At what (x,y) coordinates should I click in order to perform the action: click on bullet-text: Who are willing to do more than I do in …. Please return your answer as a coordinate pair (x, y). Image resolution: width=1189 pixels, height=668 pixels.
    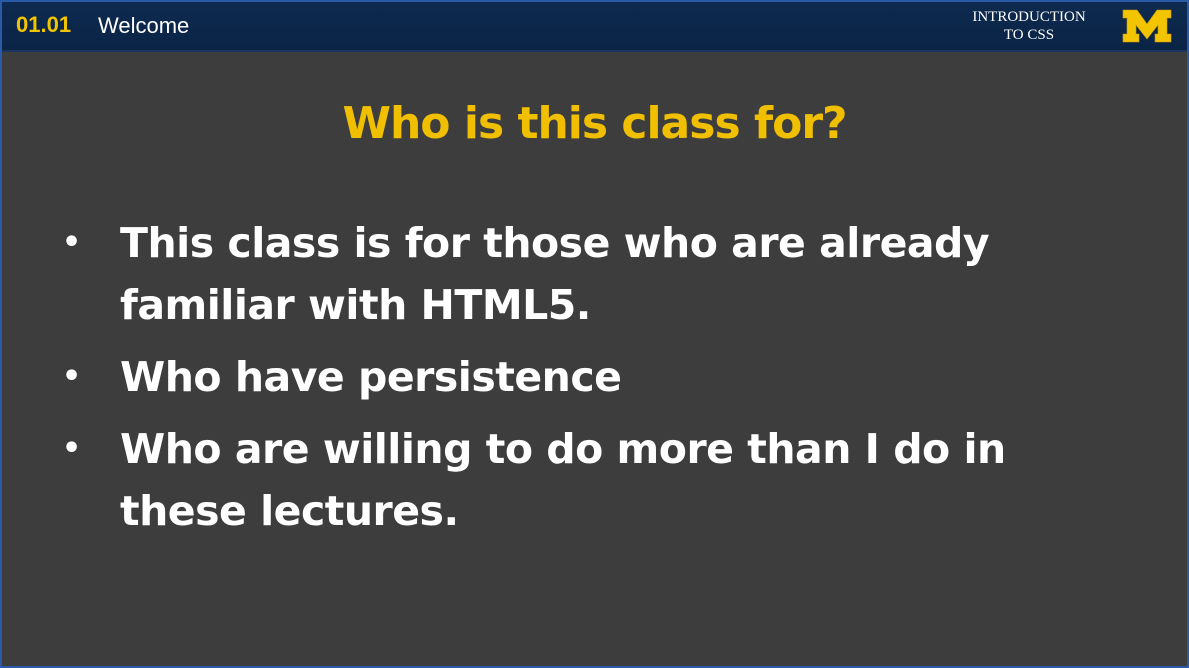
    Looking at the image, I should click on (563, 480).